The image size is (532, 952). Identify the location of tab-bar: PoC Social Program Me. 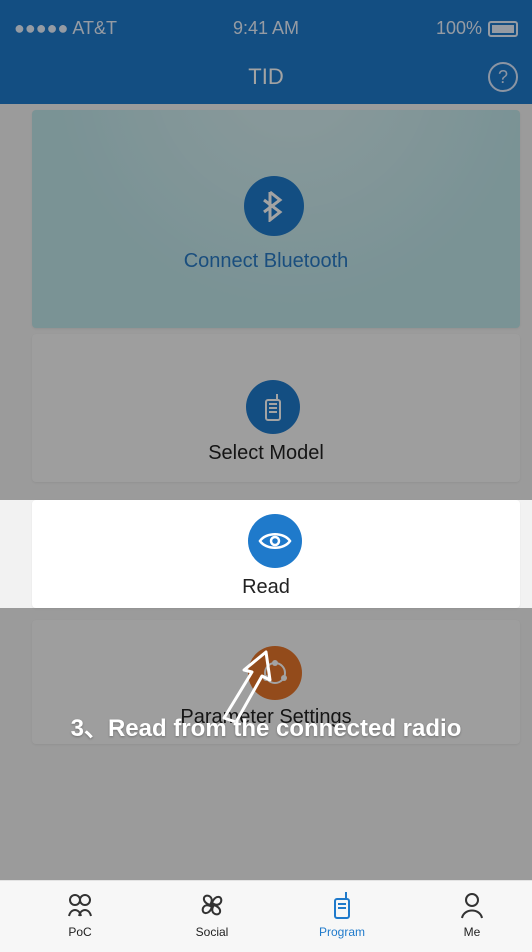
(266, 916).